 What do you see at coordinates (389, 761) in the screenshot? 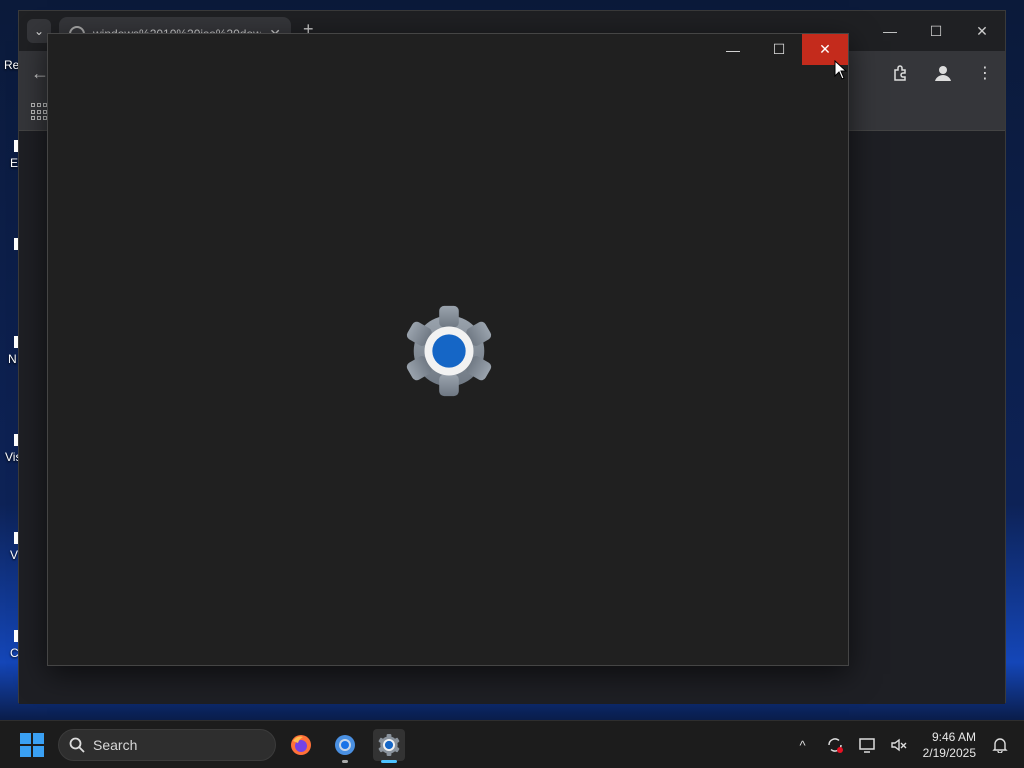
I see `active-indicator` at bounding box center [389, 761].